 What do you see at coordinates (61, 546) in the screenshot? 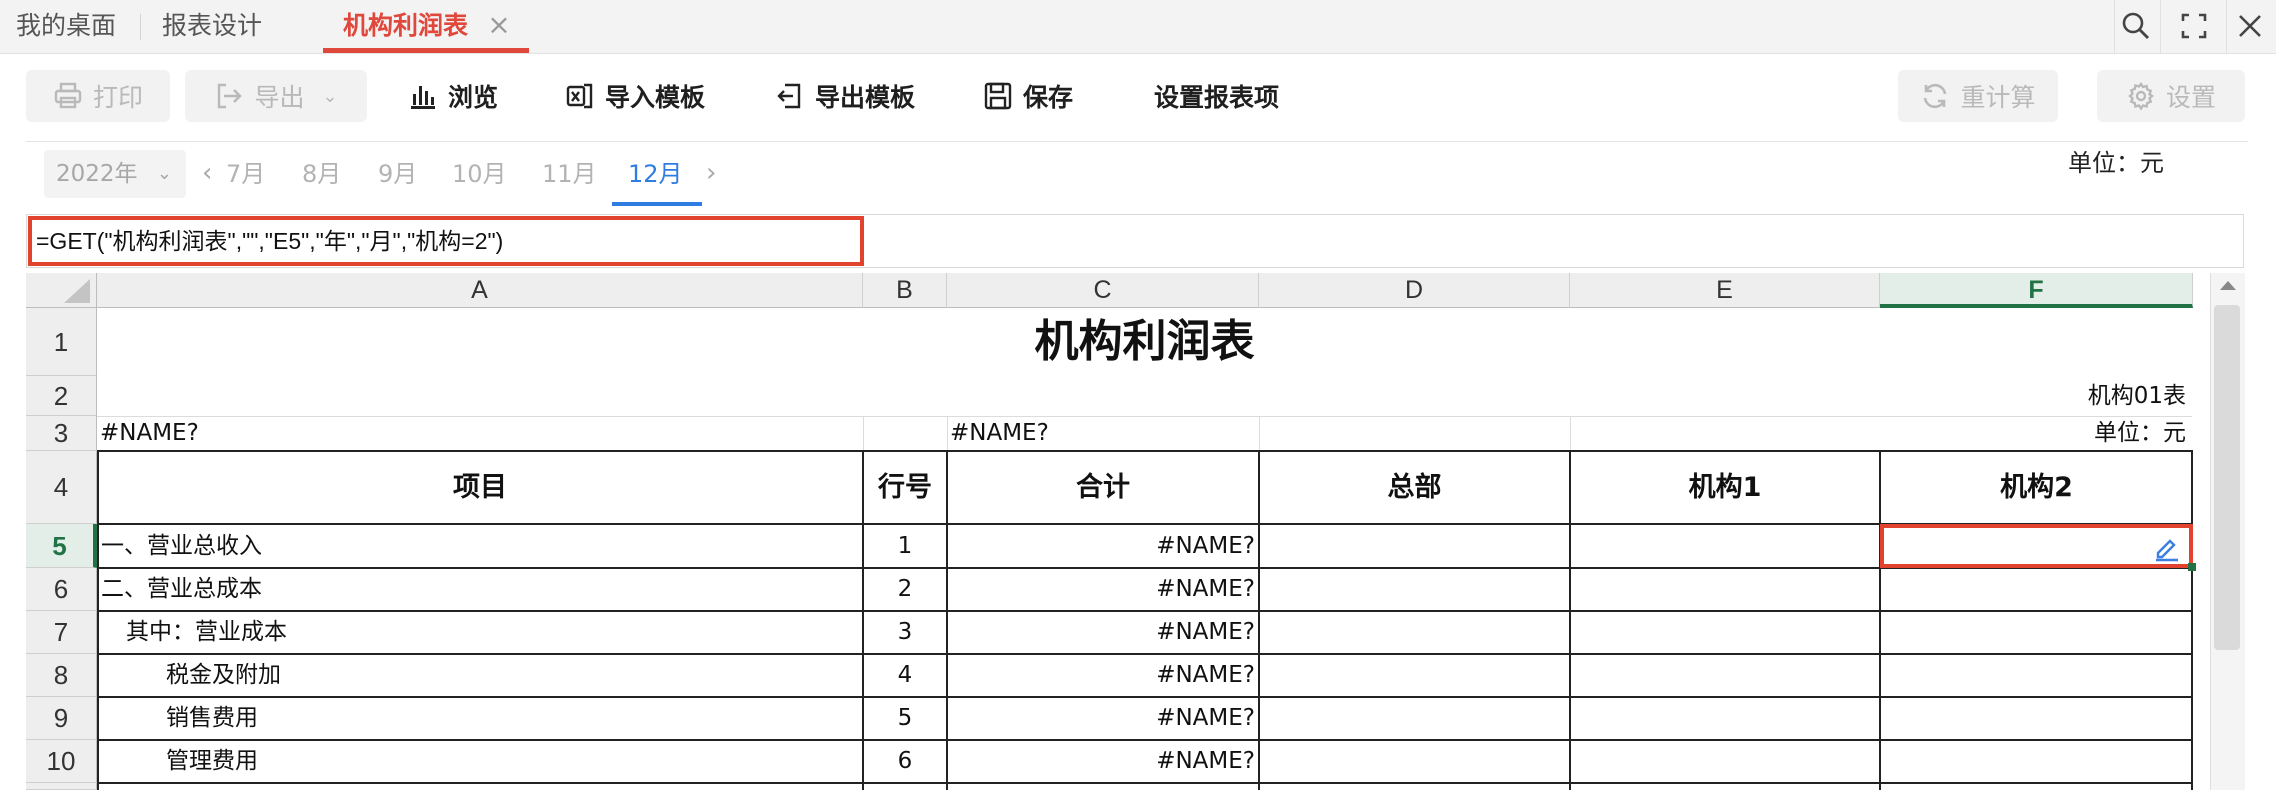
I see `row-header-5: 5` at bounding box center [61, 546].